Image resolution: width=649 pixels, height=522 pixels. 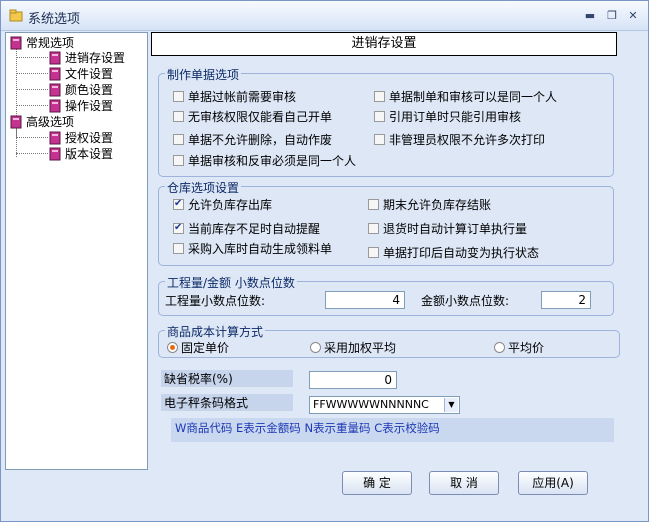 I want to click on tree-node-version: 版本设置, so click(x=80, y=154).